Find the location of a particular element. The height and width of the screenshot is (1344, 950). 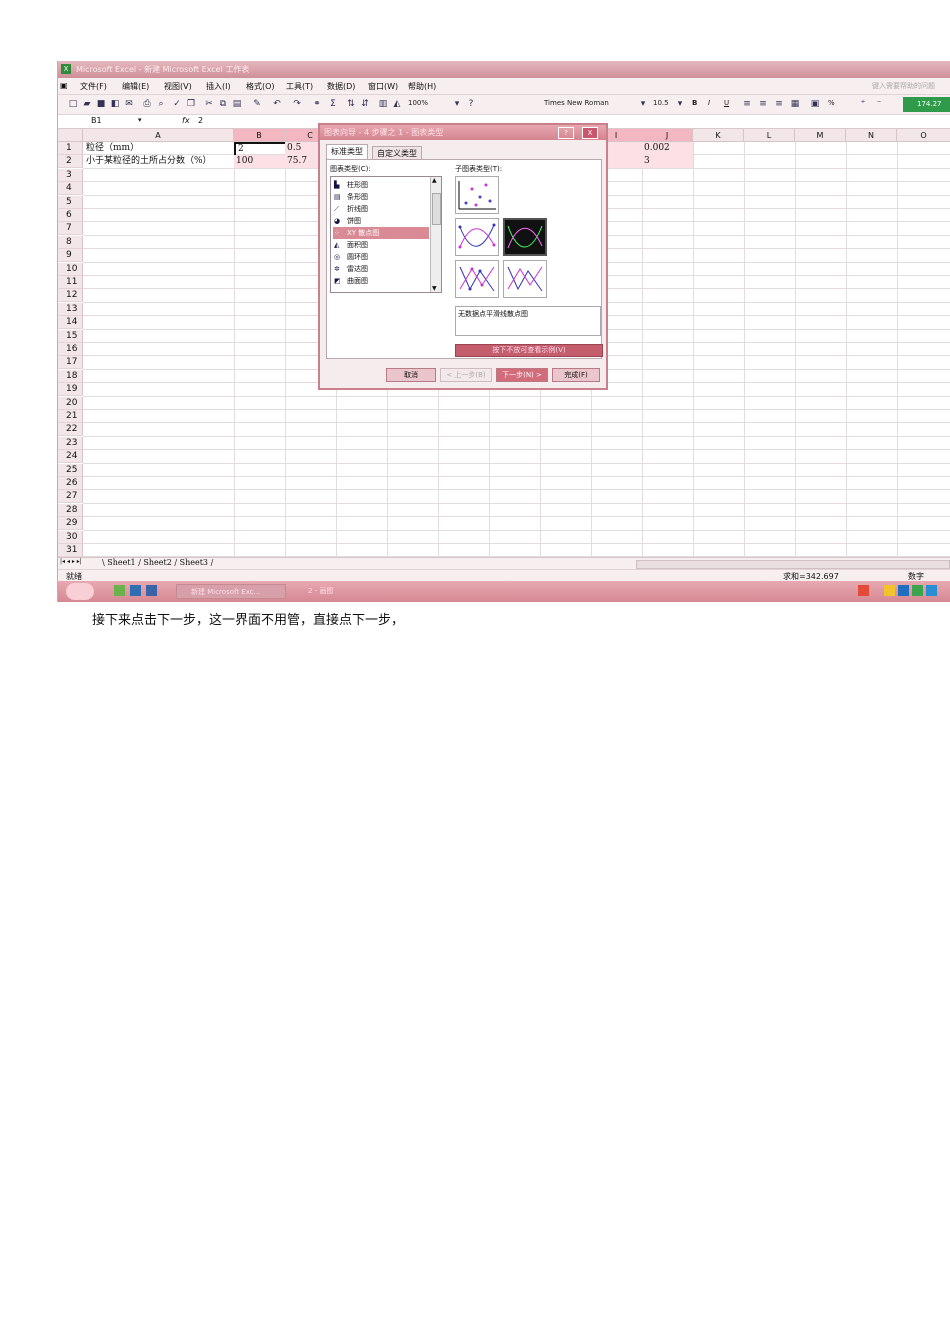

row-header: 12 is located at coordinates (70, 296).